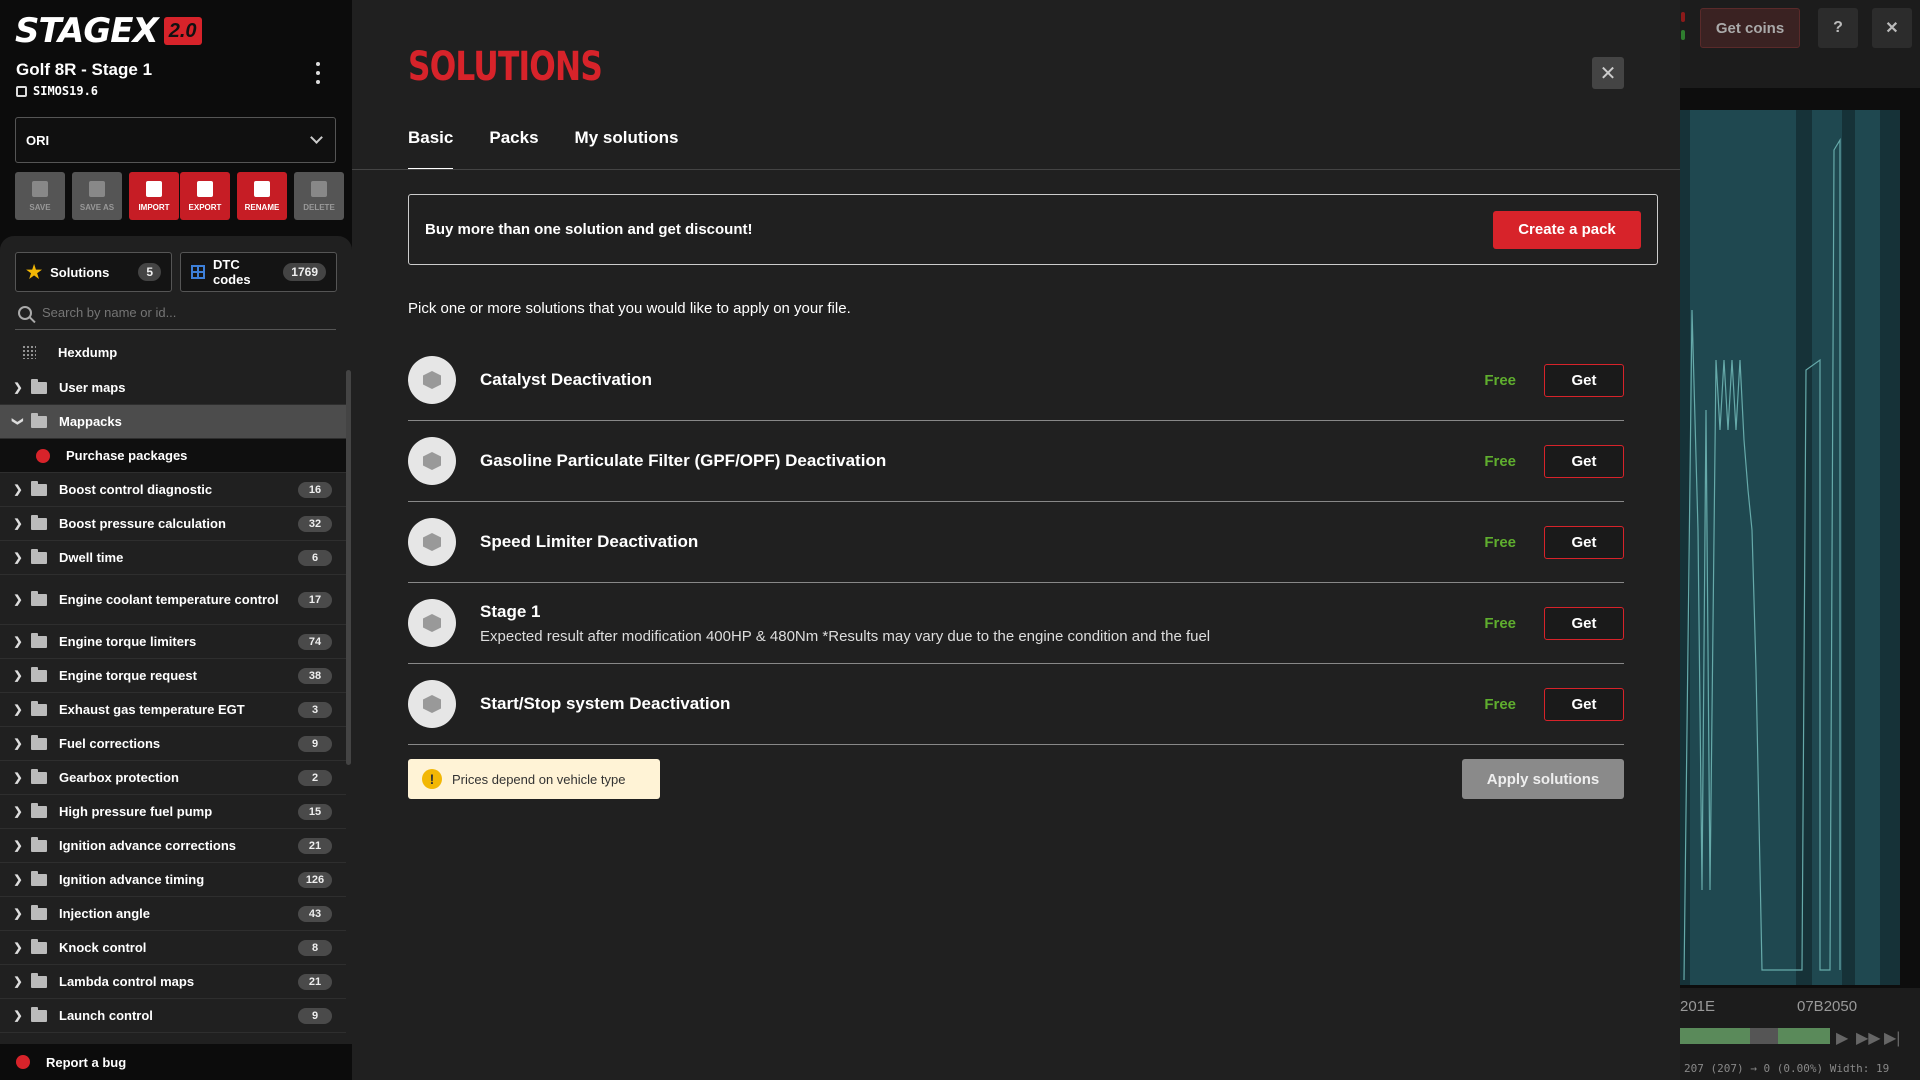  Describe the element at coordinates (173, 642) in the screenshot. I see `tree-item: ❯ Engine torque limiters 74` at that location.